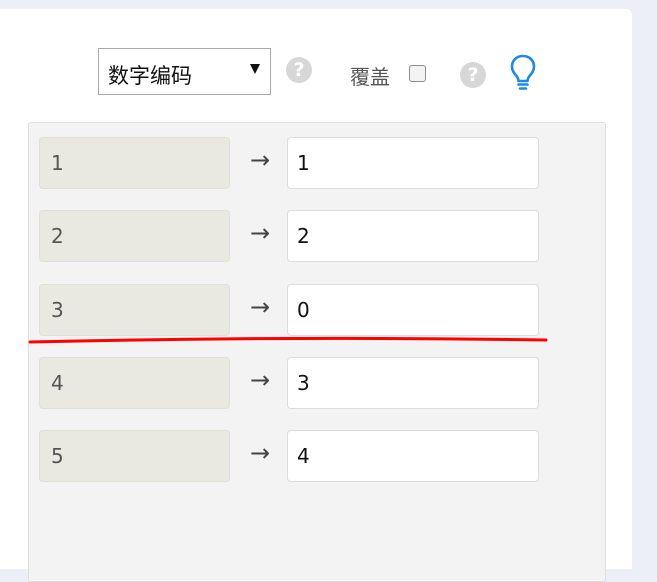  I want to click on source-value: 1, so click(134, 163).